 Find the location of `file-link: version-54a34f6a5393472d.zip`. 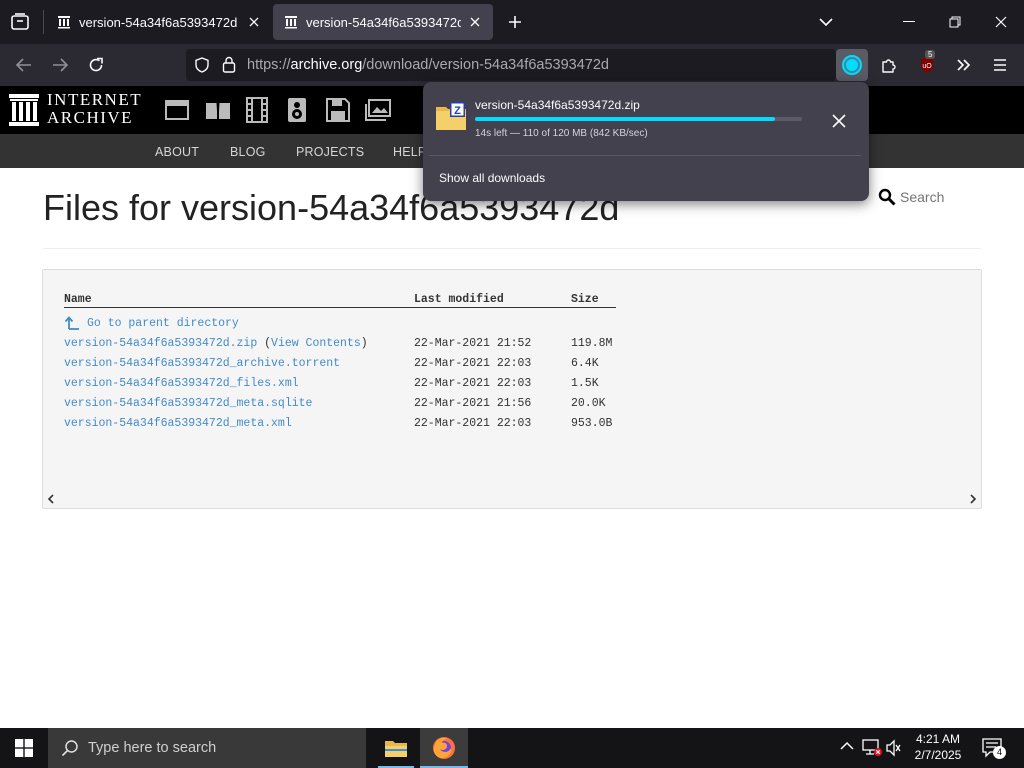

file-link: version-54a34f6a5393472d.zip is located at coordinates (160, 343).